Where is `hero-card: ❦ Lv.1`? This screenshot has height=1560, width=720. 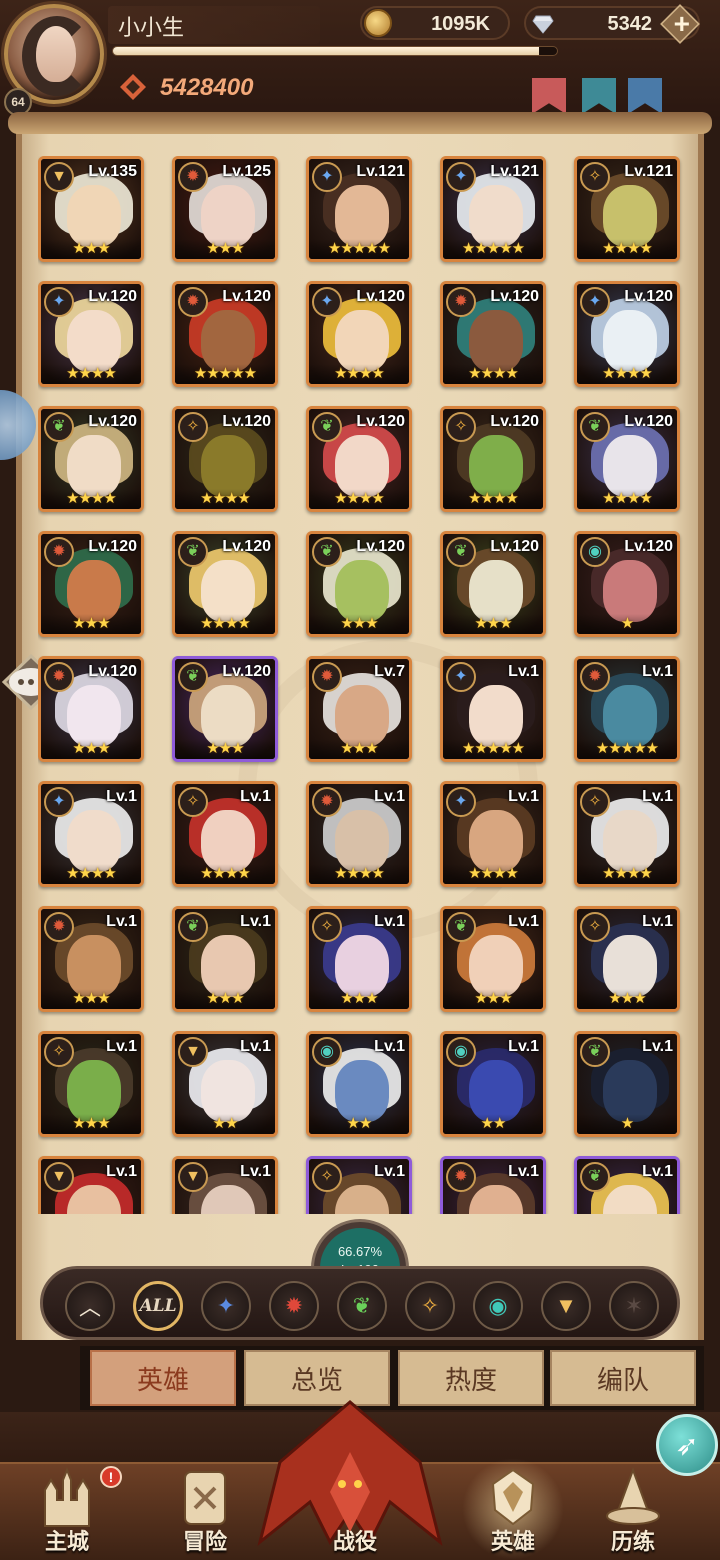
hero-card: ❦ Lv.1 is located at coordinates (627, 1185).